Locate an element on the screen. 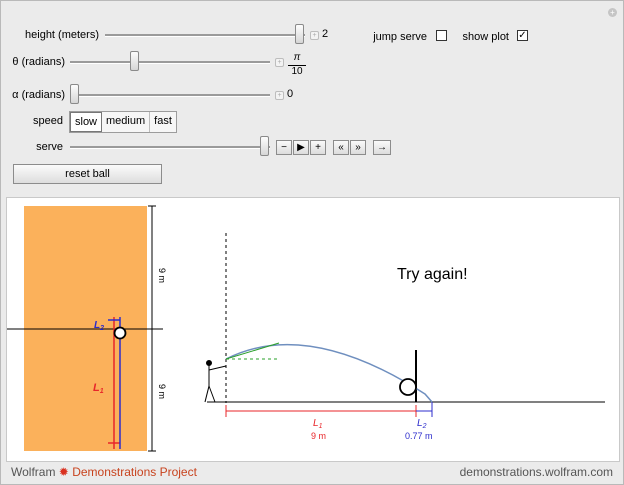  speed-option-fast: fast is located at coordinates (163, 122).